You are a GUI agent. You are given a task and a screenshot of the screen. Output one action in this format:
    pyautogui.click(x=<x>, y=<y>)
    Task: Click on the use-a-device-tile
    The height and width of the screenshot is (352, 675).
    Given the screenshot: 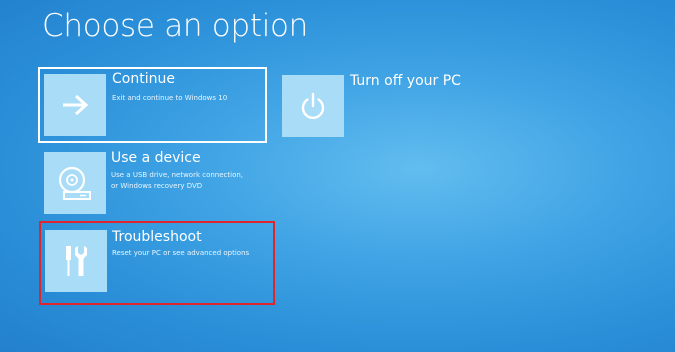 What is the action you would take?
    pyautogui.click(x=75, y=183)
    